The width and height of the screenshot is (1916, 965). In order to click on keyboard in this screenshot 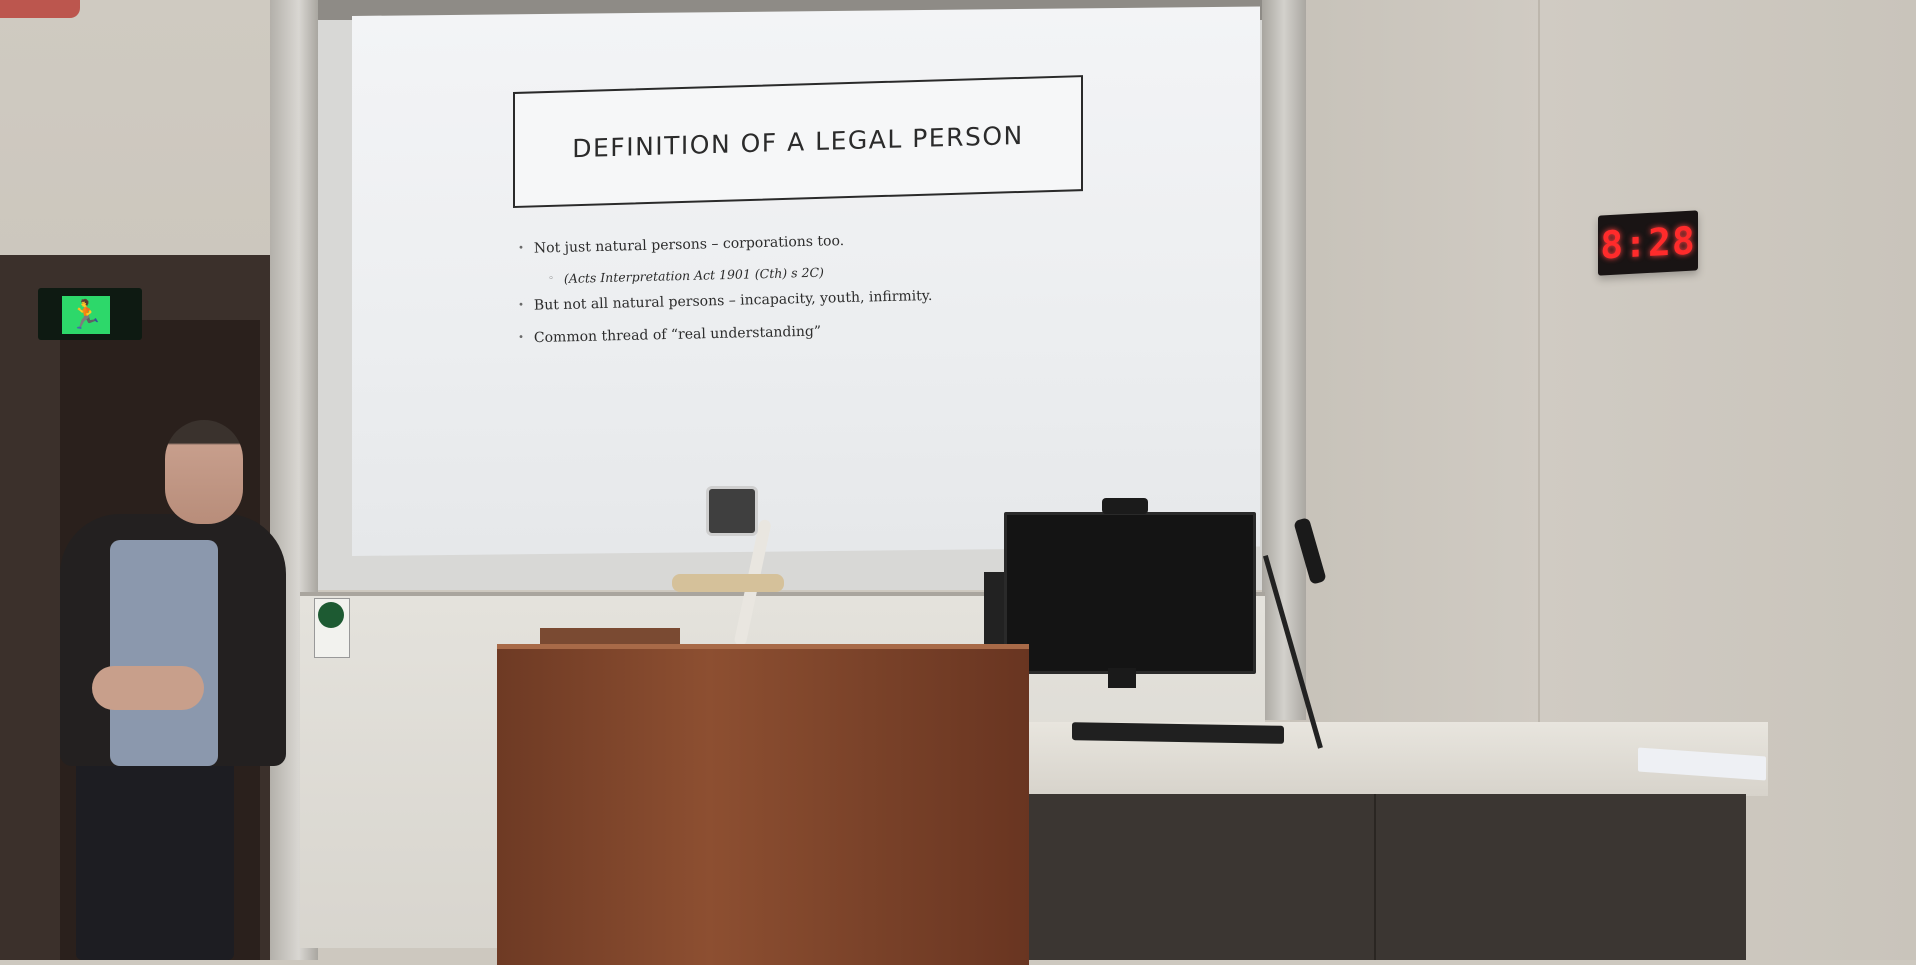, I will do `click(1178, 733)`.